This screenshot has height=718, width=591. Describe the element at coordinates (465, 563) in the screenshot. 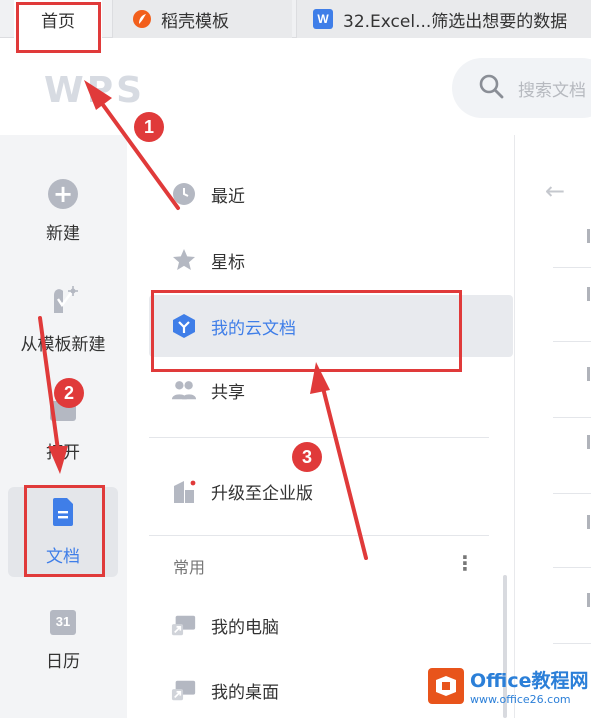

I see `section-more-menu: ⋮` at that location.